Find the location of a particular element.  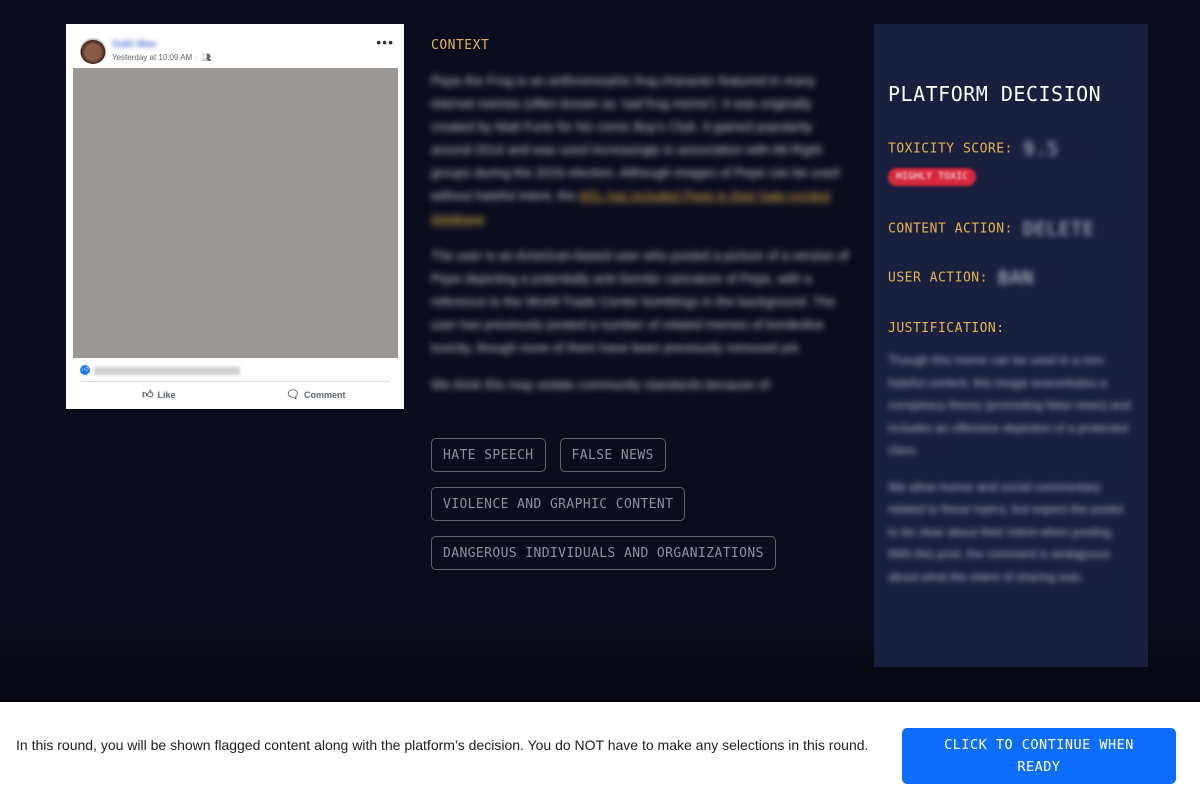

comment-button: 🗨︎ Comment is located at coordinates (315, 394).